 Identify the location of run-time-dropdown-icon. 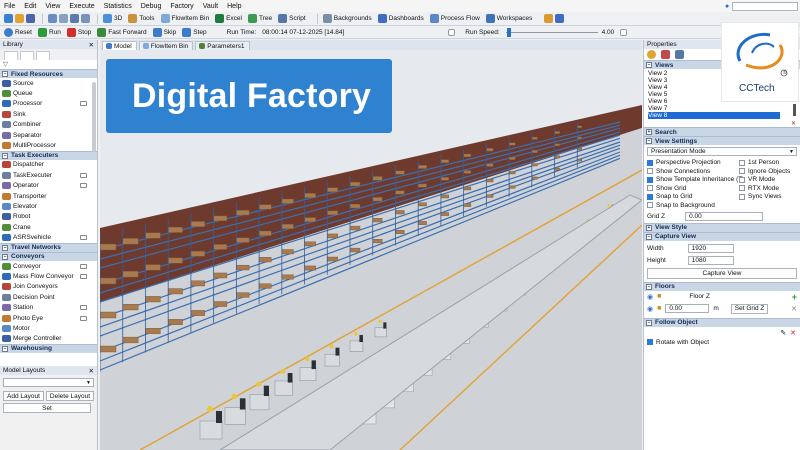
(452, 32).